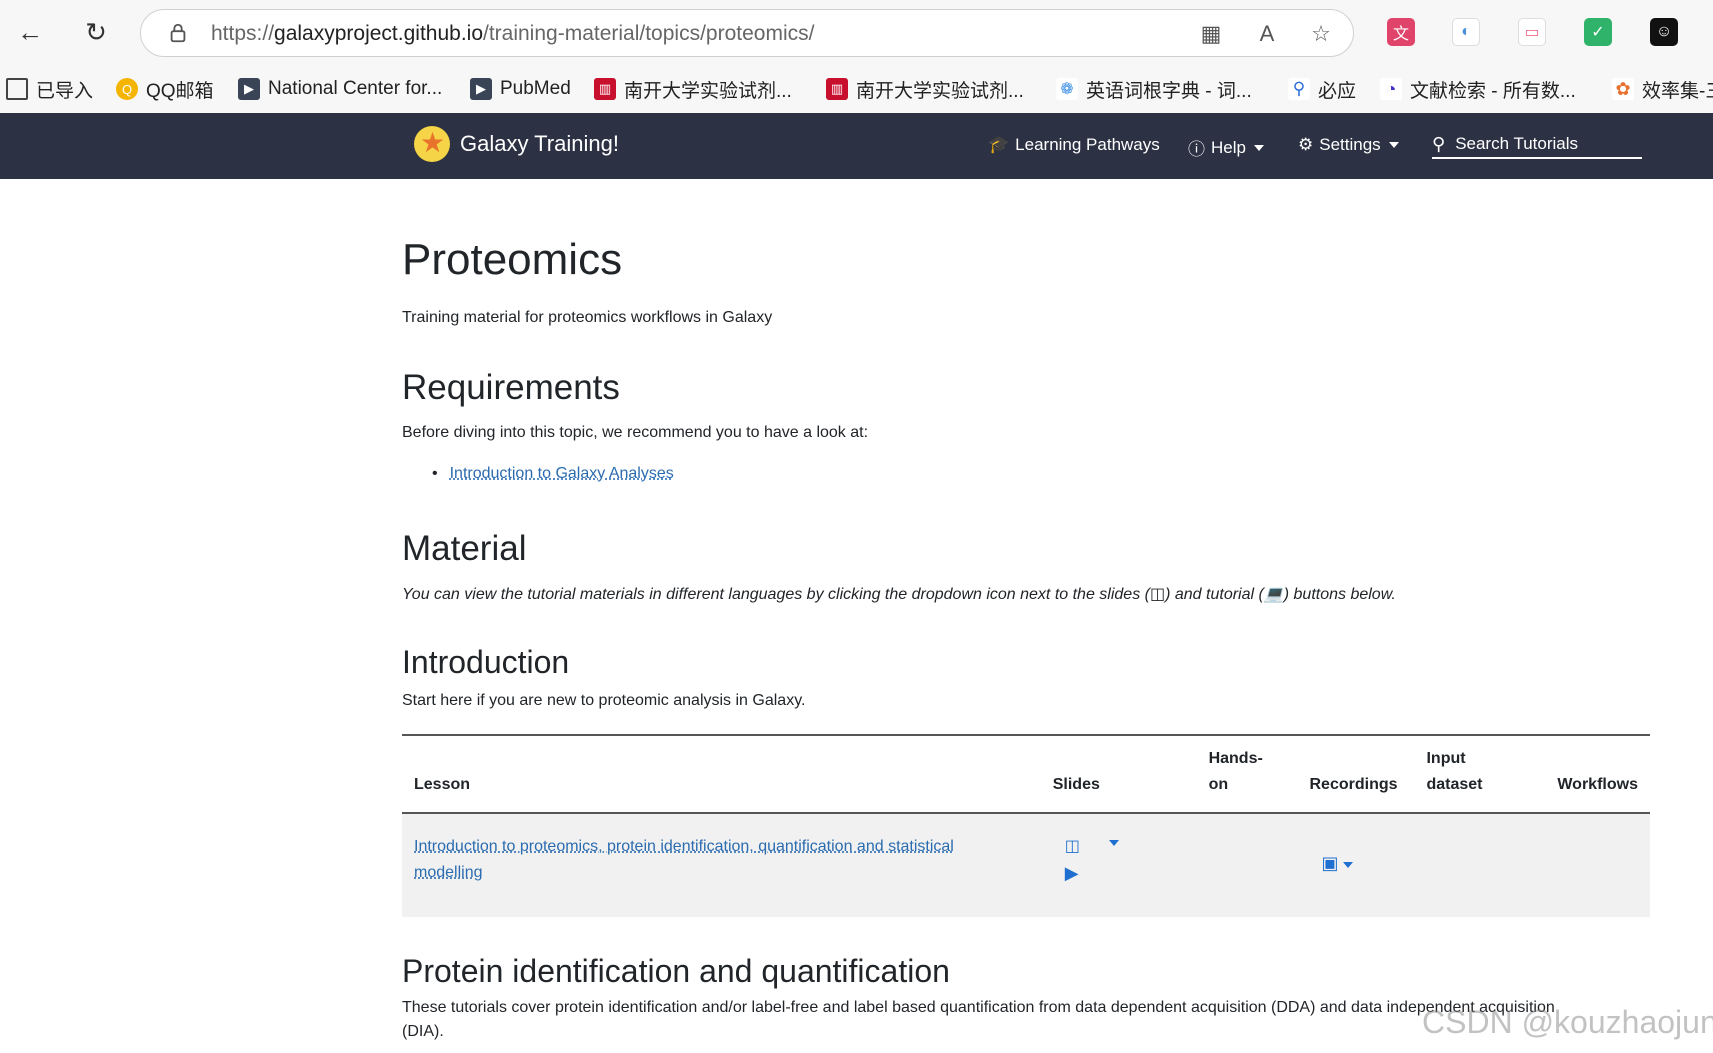 The image size is (1713, 1053). I want to click on recordings-cell: ▣, so click(1356, 865).